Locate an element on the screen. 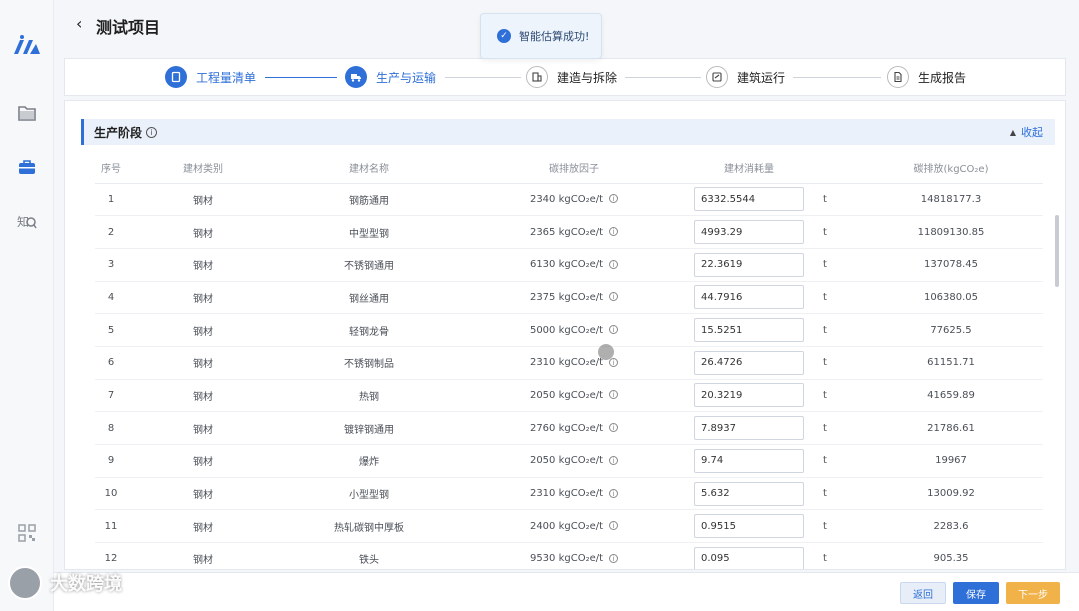 The width and height of the screenshot is (1079, 611). emission-factor: 2340 kgCO₂e/t is located at coordinates (566, 199).